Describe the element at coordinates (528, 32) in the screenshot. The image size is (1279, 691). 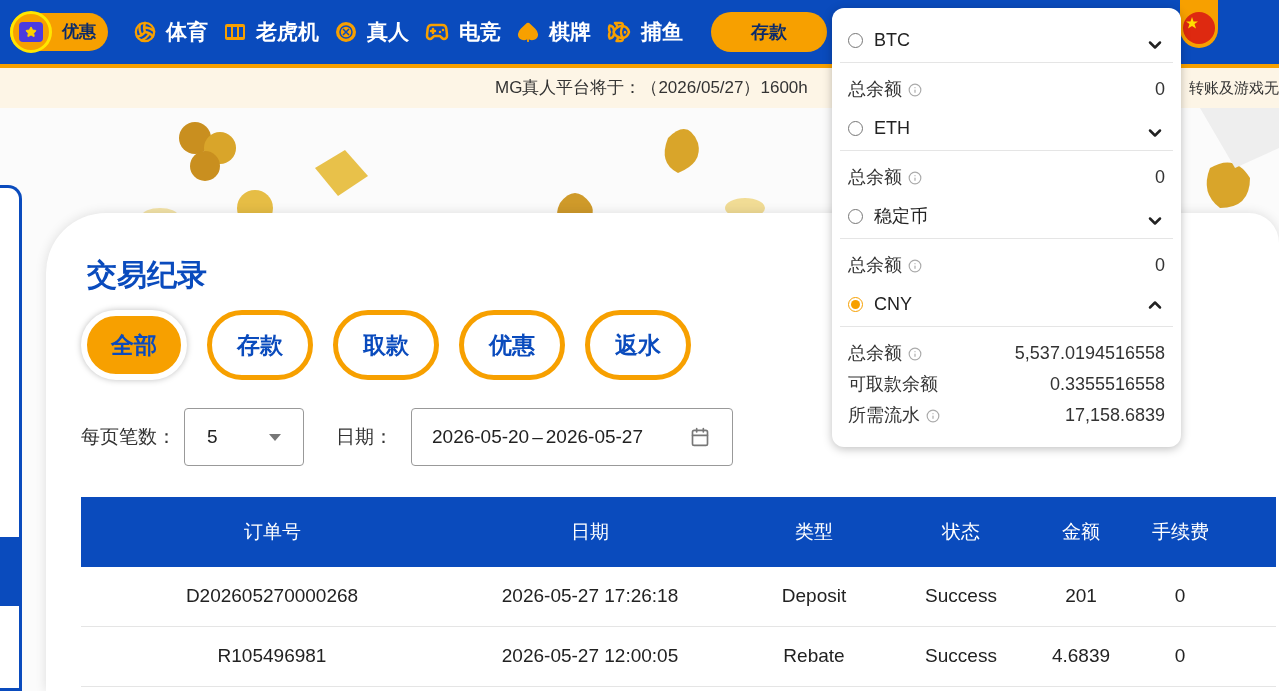
I see `spade-icon` at that location.